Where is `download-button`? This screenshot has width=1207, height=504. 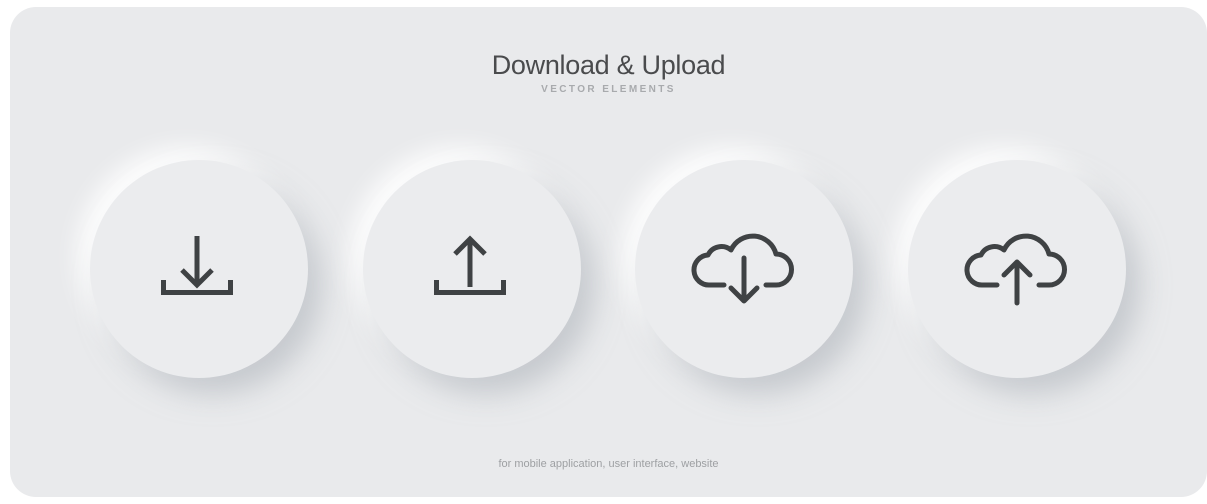
download-button is located at coordinates (199, 269).